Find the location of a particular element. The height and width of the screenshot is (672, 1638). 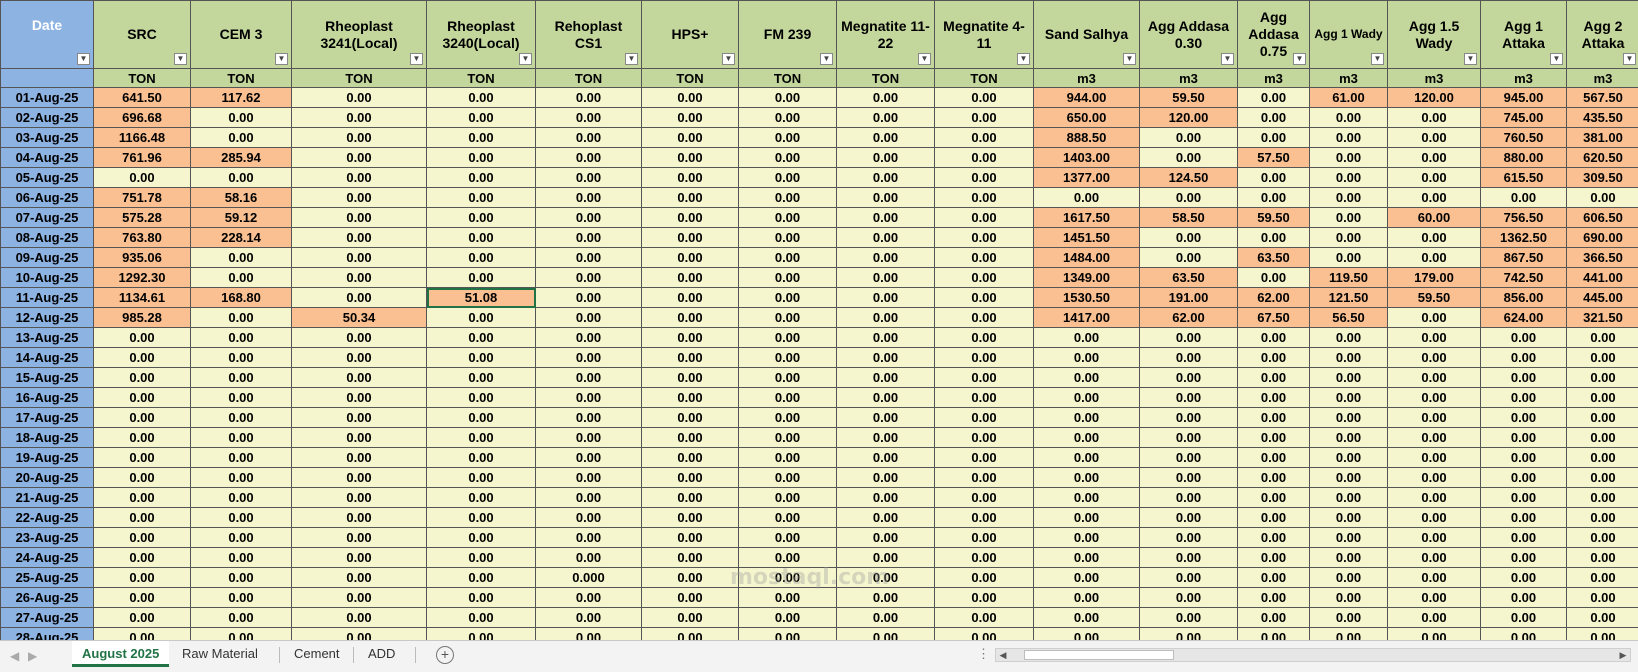

value-cell: 615.50 is located at coordinates (1524, 178).